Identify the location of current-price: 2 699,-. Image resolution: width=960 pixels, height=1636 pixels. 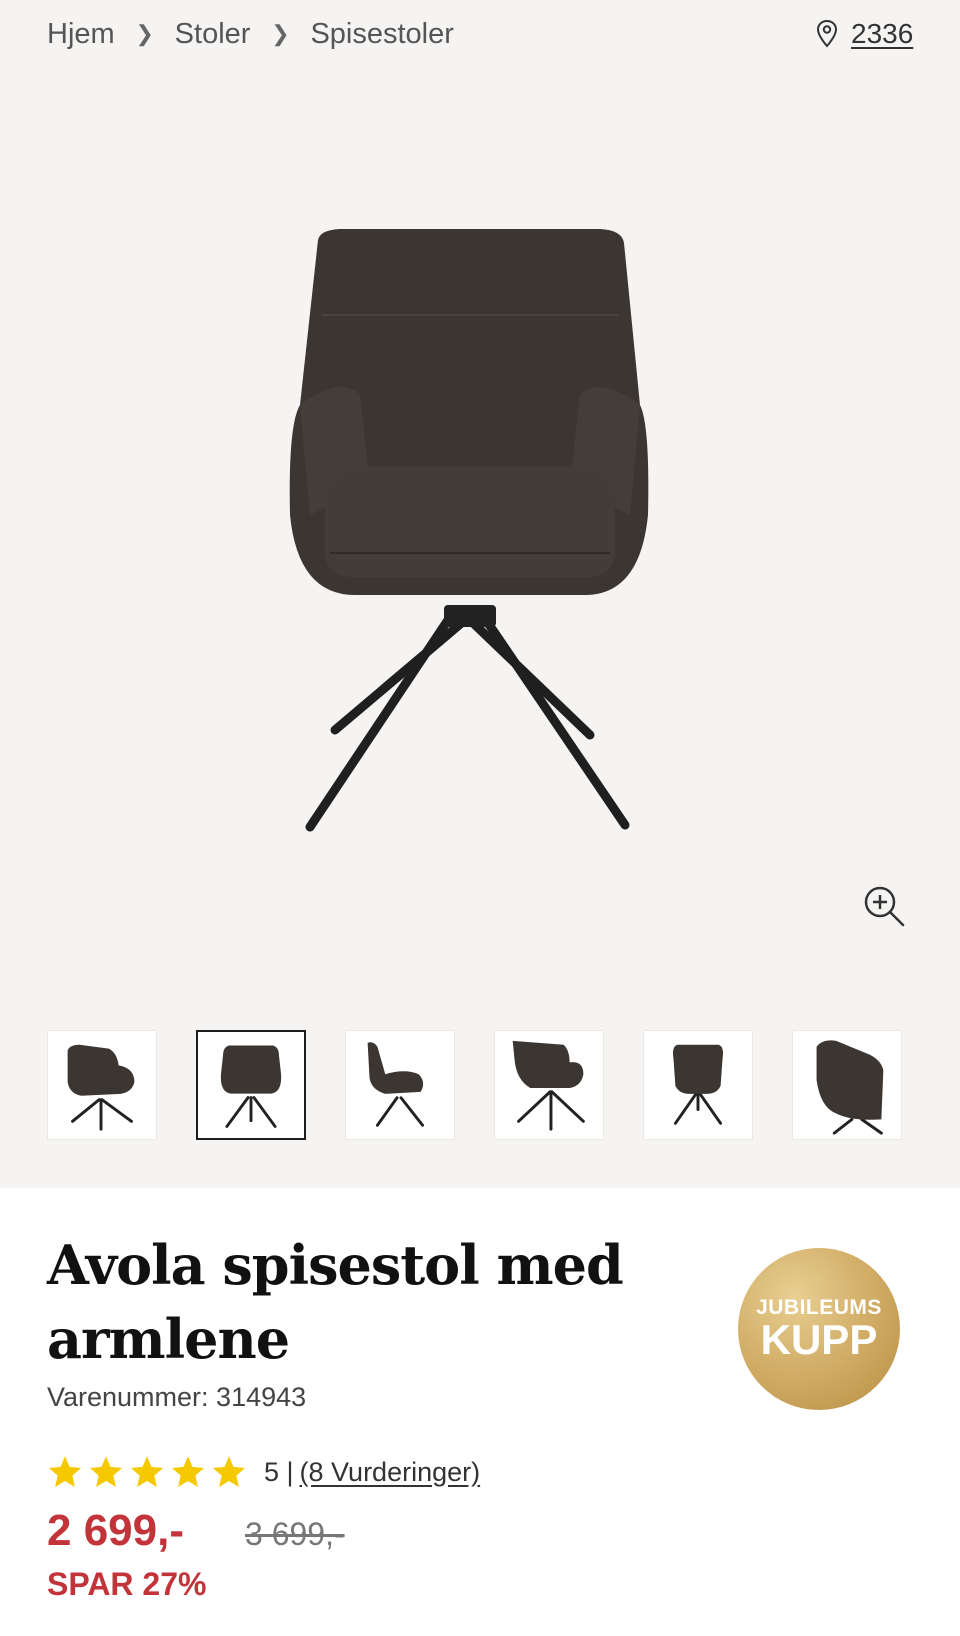
(115, 1530).